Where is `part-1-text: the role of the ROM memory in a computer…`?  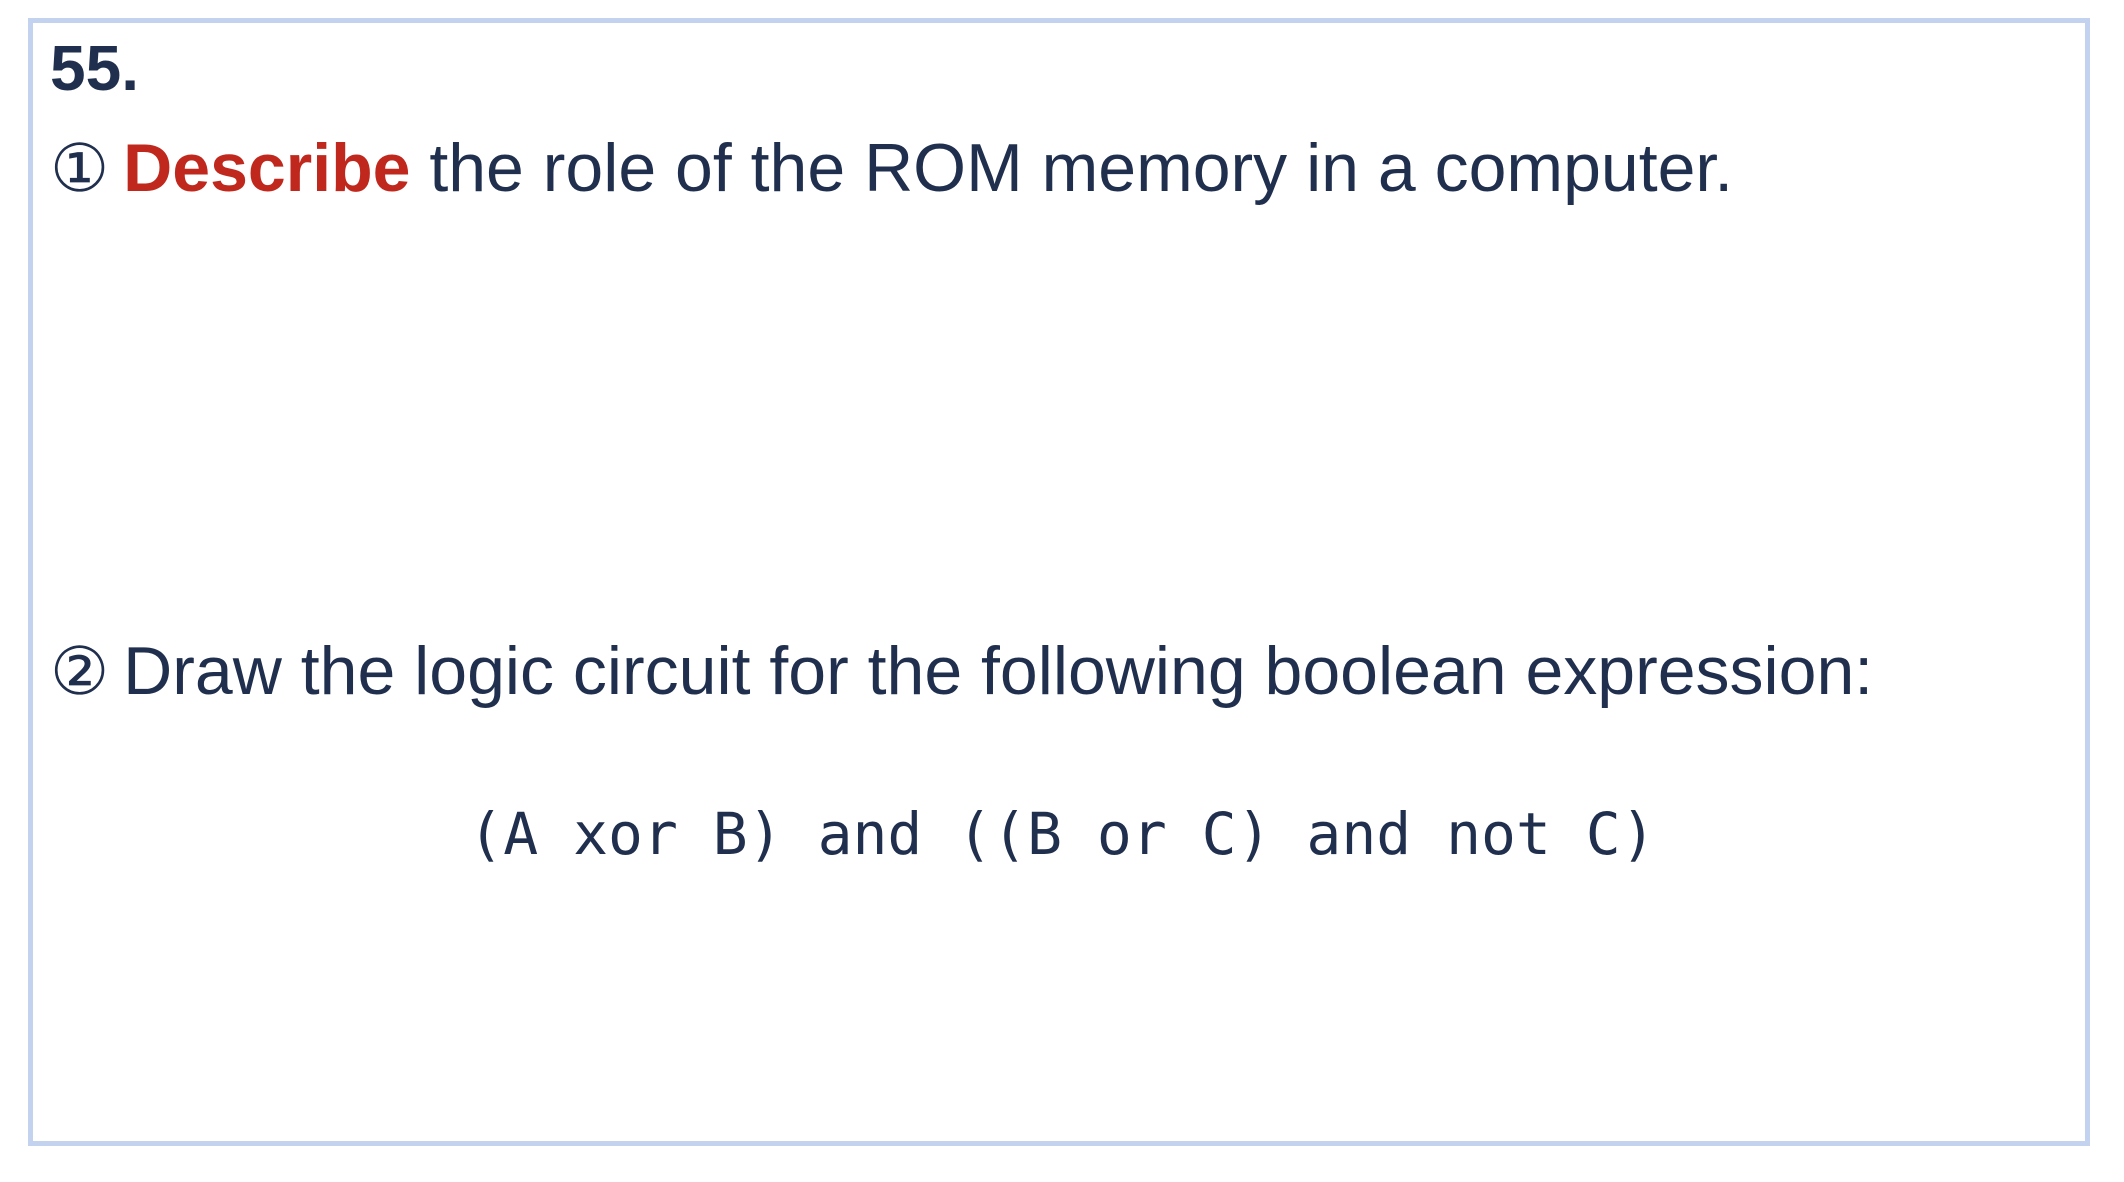 part-1-text: the role of the ROM memory in a computer… is located at coordinates (1072, 168).